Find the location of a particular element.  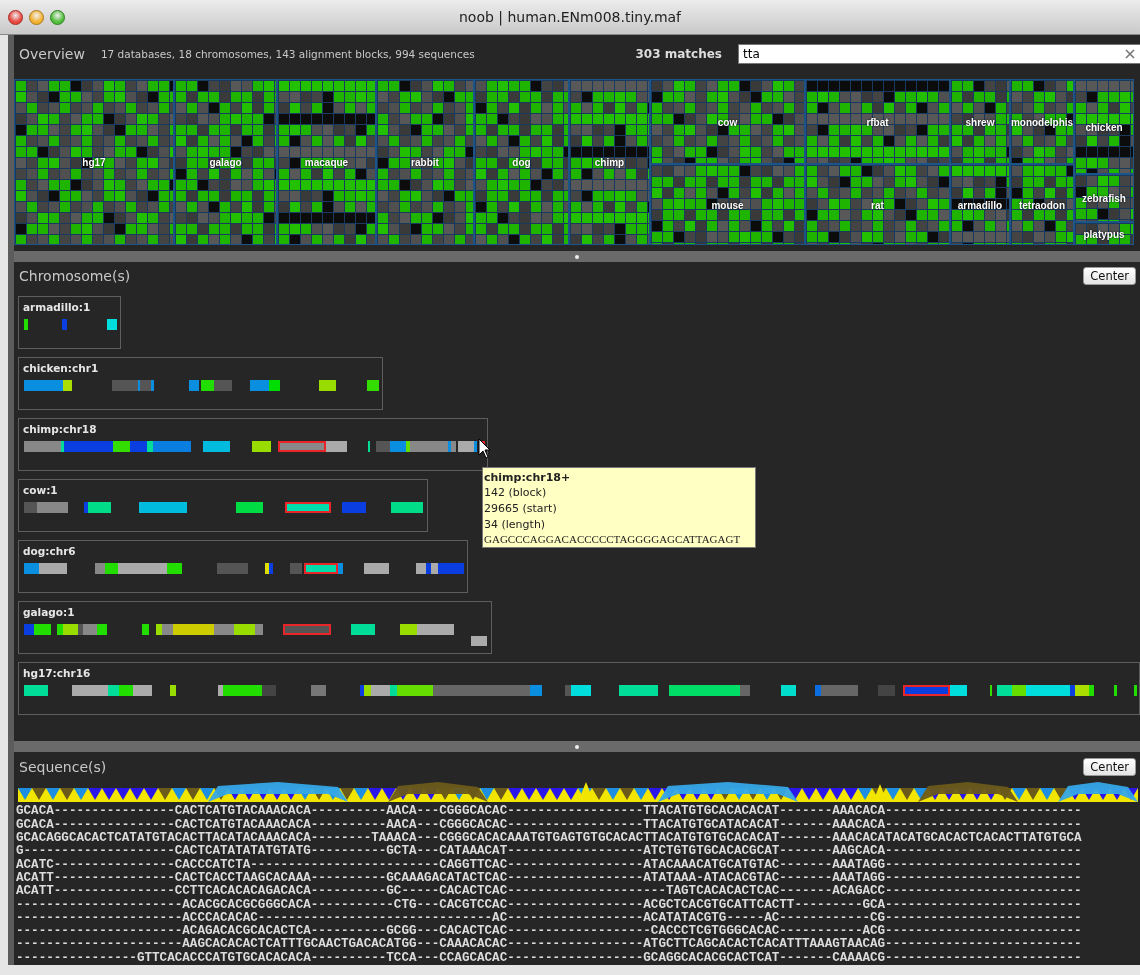

tile-label: chimp is located at coordinates (609, 162).